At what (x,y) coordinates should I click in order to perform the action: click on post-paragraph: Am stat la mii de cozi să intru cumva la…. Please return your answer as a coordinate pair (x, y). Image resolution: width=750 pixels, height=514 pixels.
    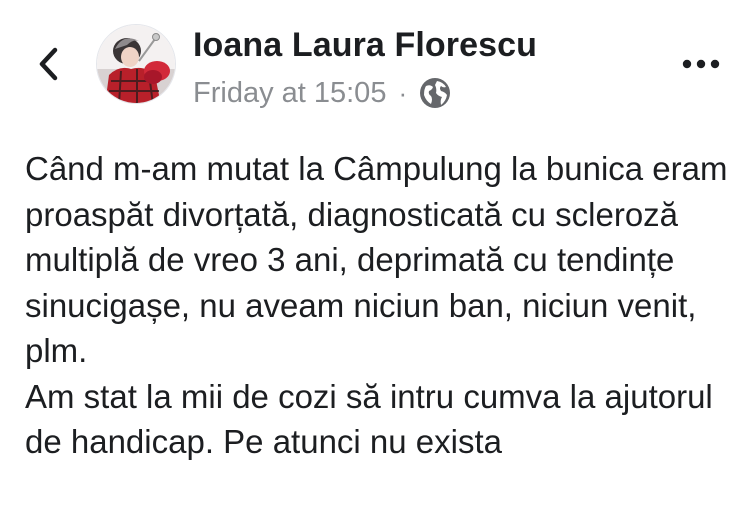
    Looking at the image, I should click on (369, 419).